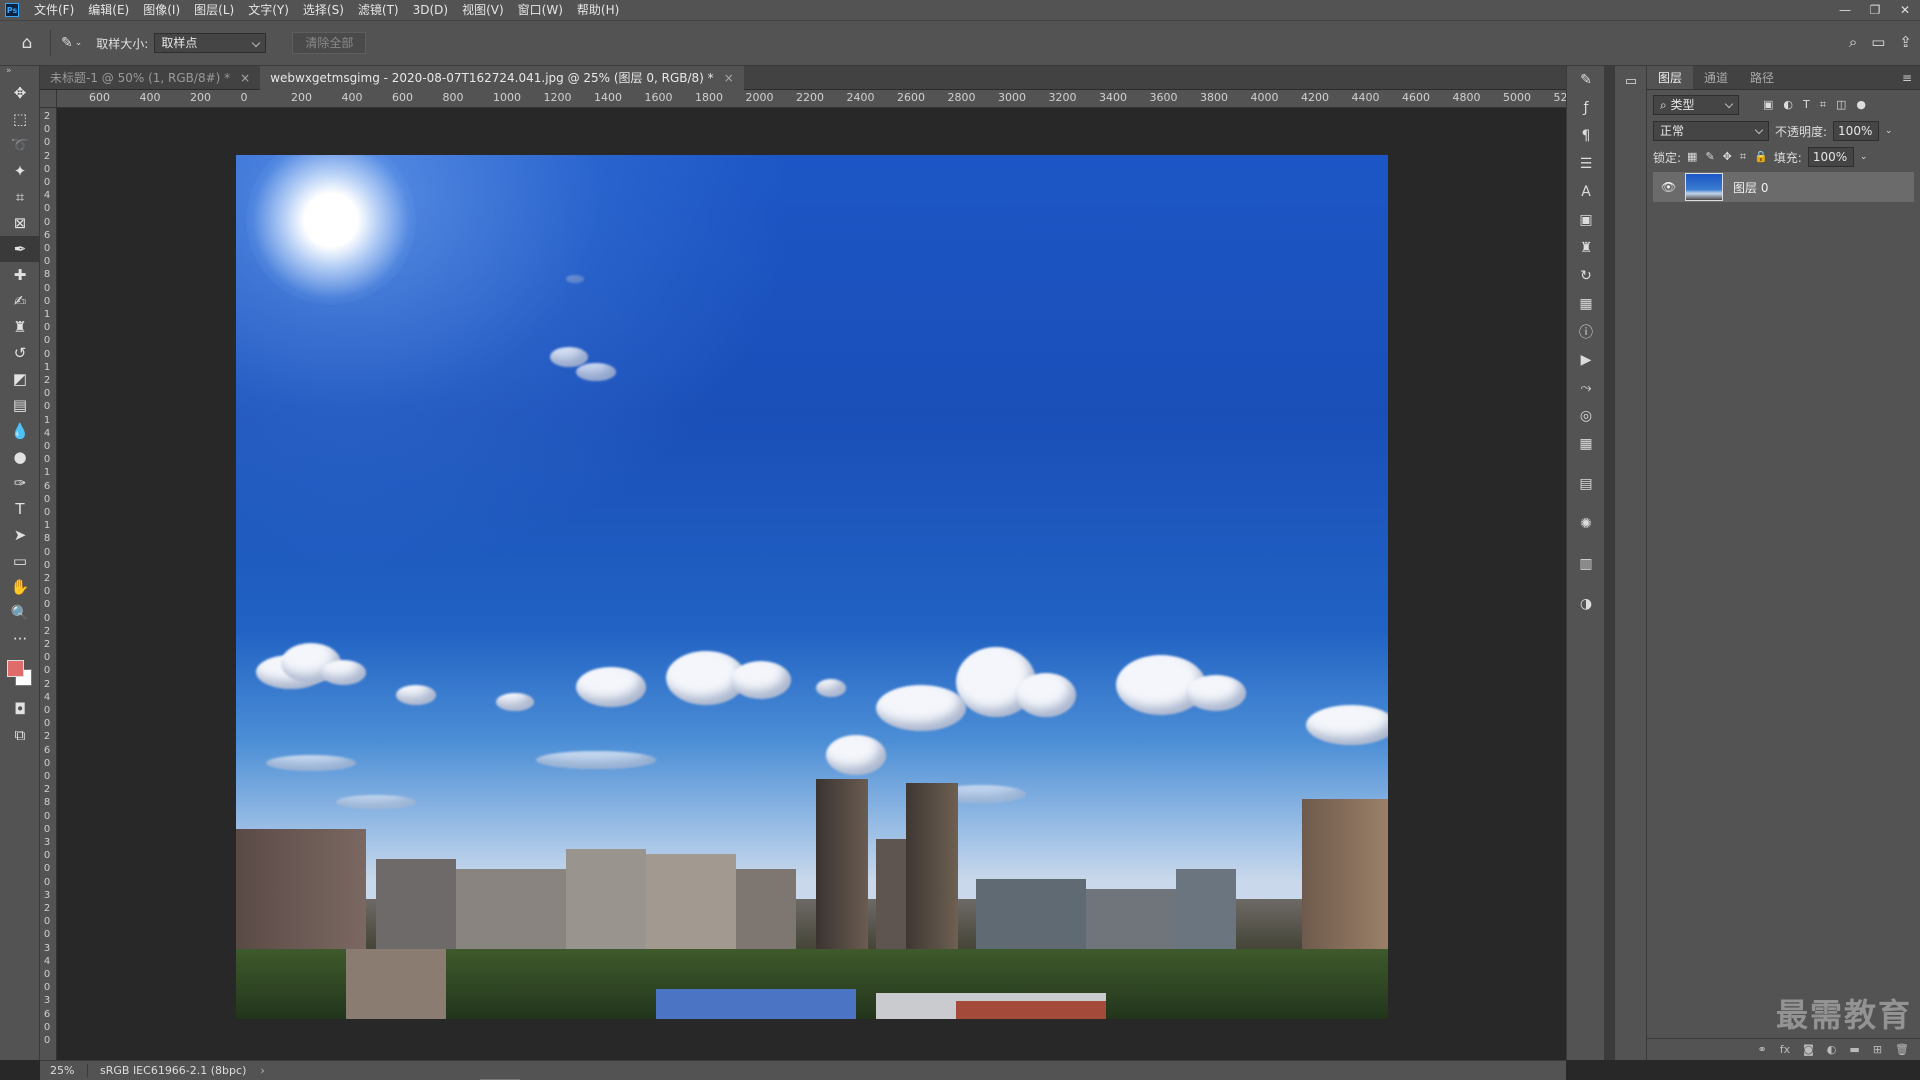  What do you see at coordinates (1854, 1049) in the screenshot?
I see `new-group-icon: ▬` at bounding box center [1854, 1049].